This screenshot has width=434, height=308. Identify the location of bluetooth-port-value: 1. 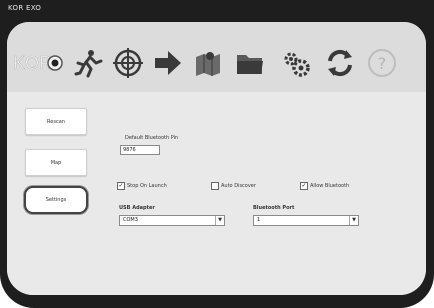
(259, 220).